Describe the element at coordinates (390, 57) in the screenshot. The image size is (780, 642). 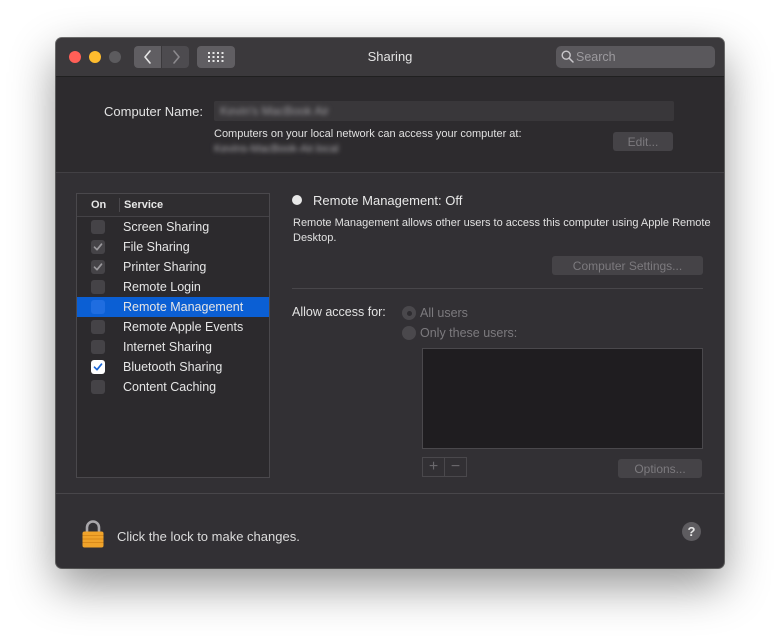
I see `title-bar: Sharing` at that location.